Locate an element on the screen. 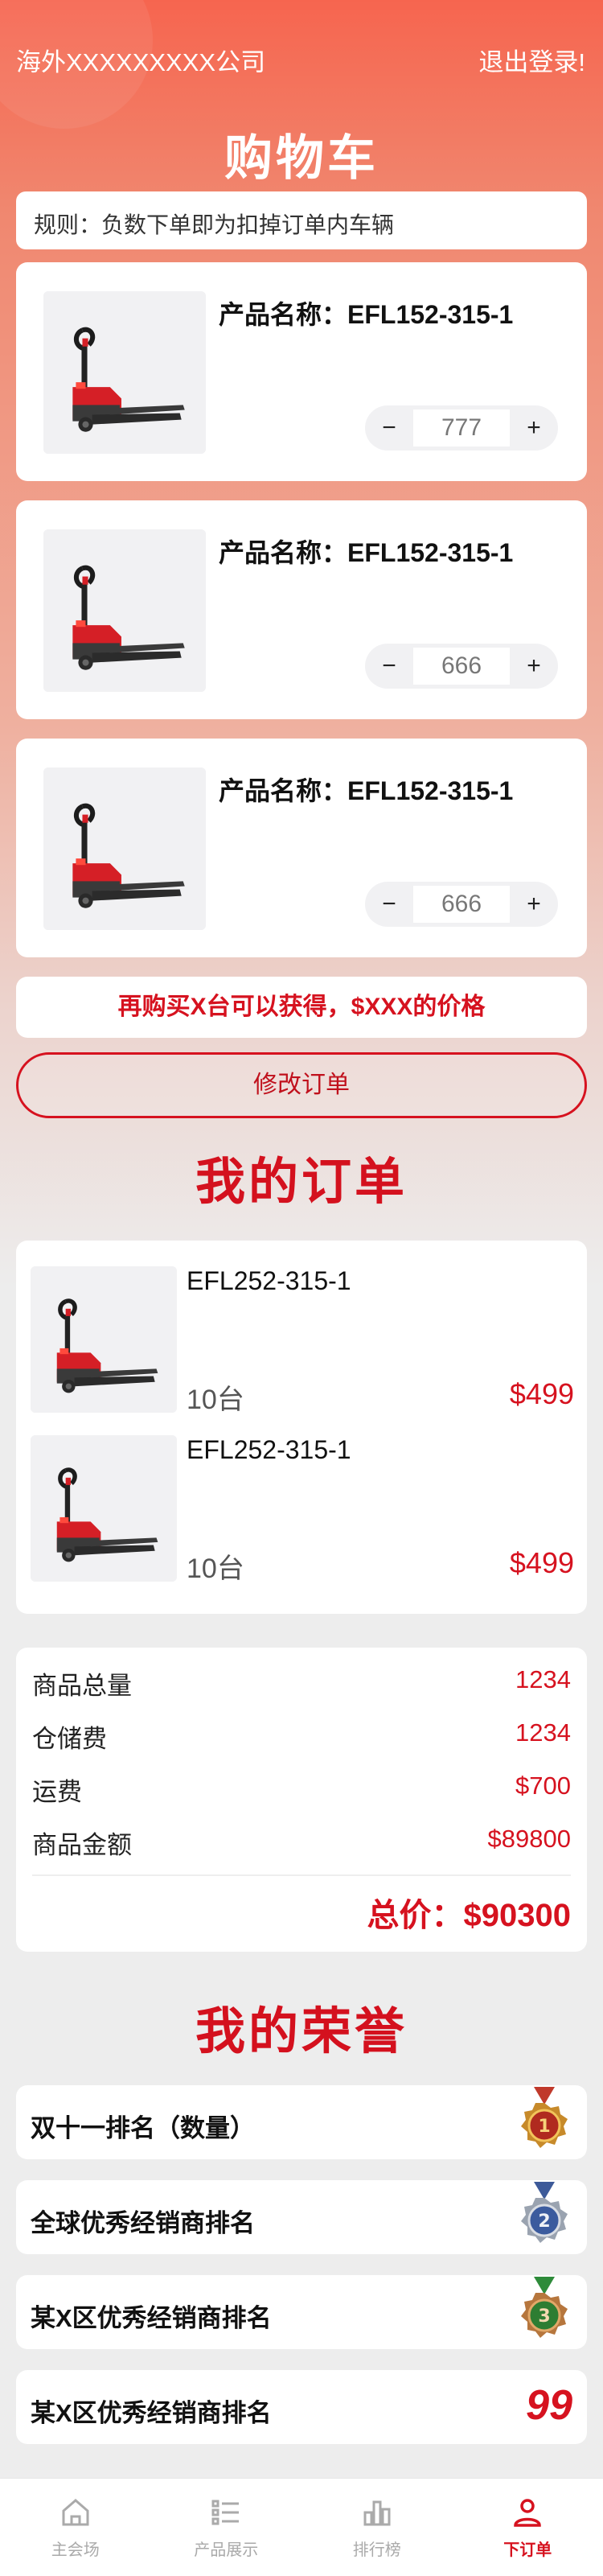 This screenshot has width=603, height=2576. honor-row: 全球优秀经销商排名 2 is located at coordinates (301, 2217).